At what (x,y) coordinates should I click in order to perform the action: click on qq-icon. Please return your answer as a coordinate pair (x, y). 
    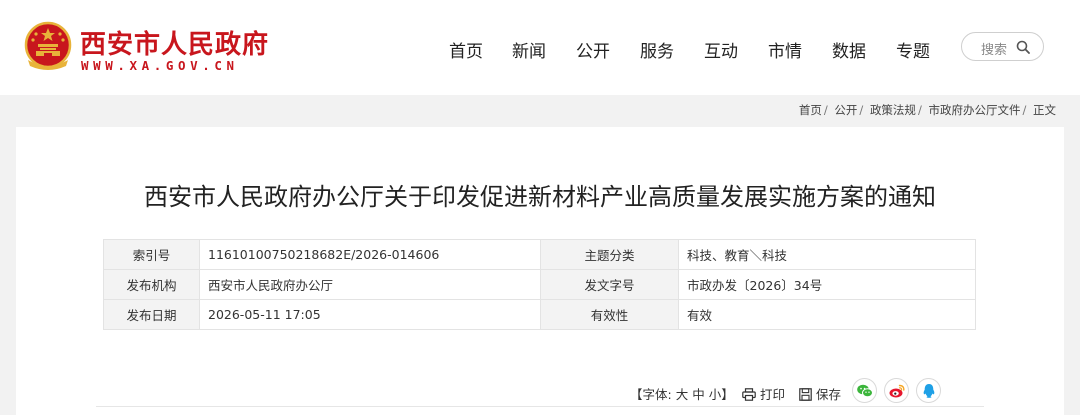
    Looking at the image, I should click on (929, 391).